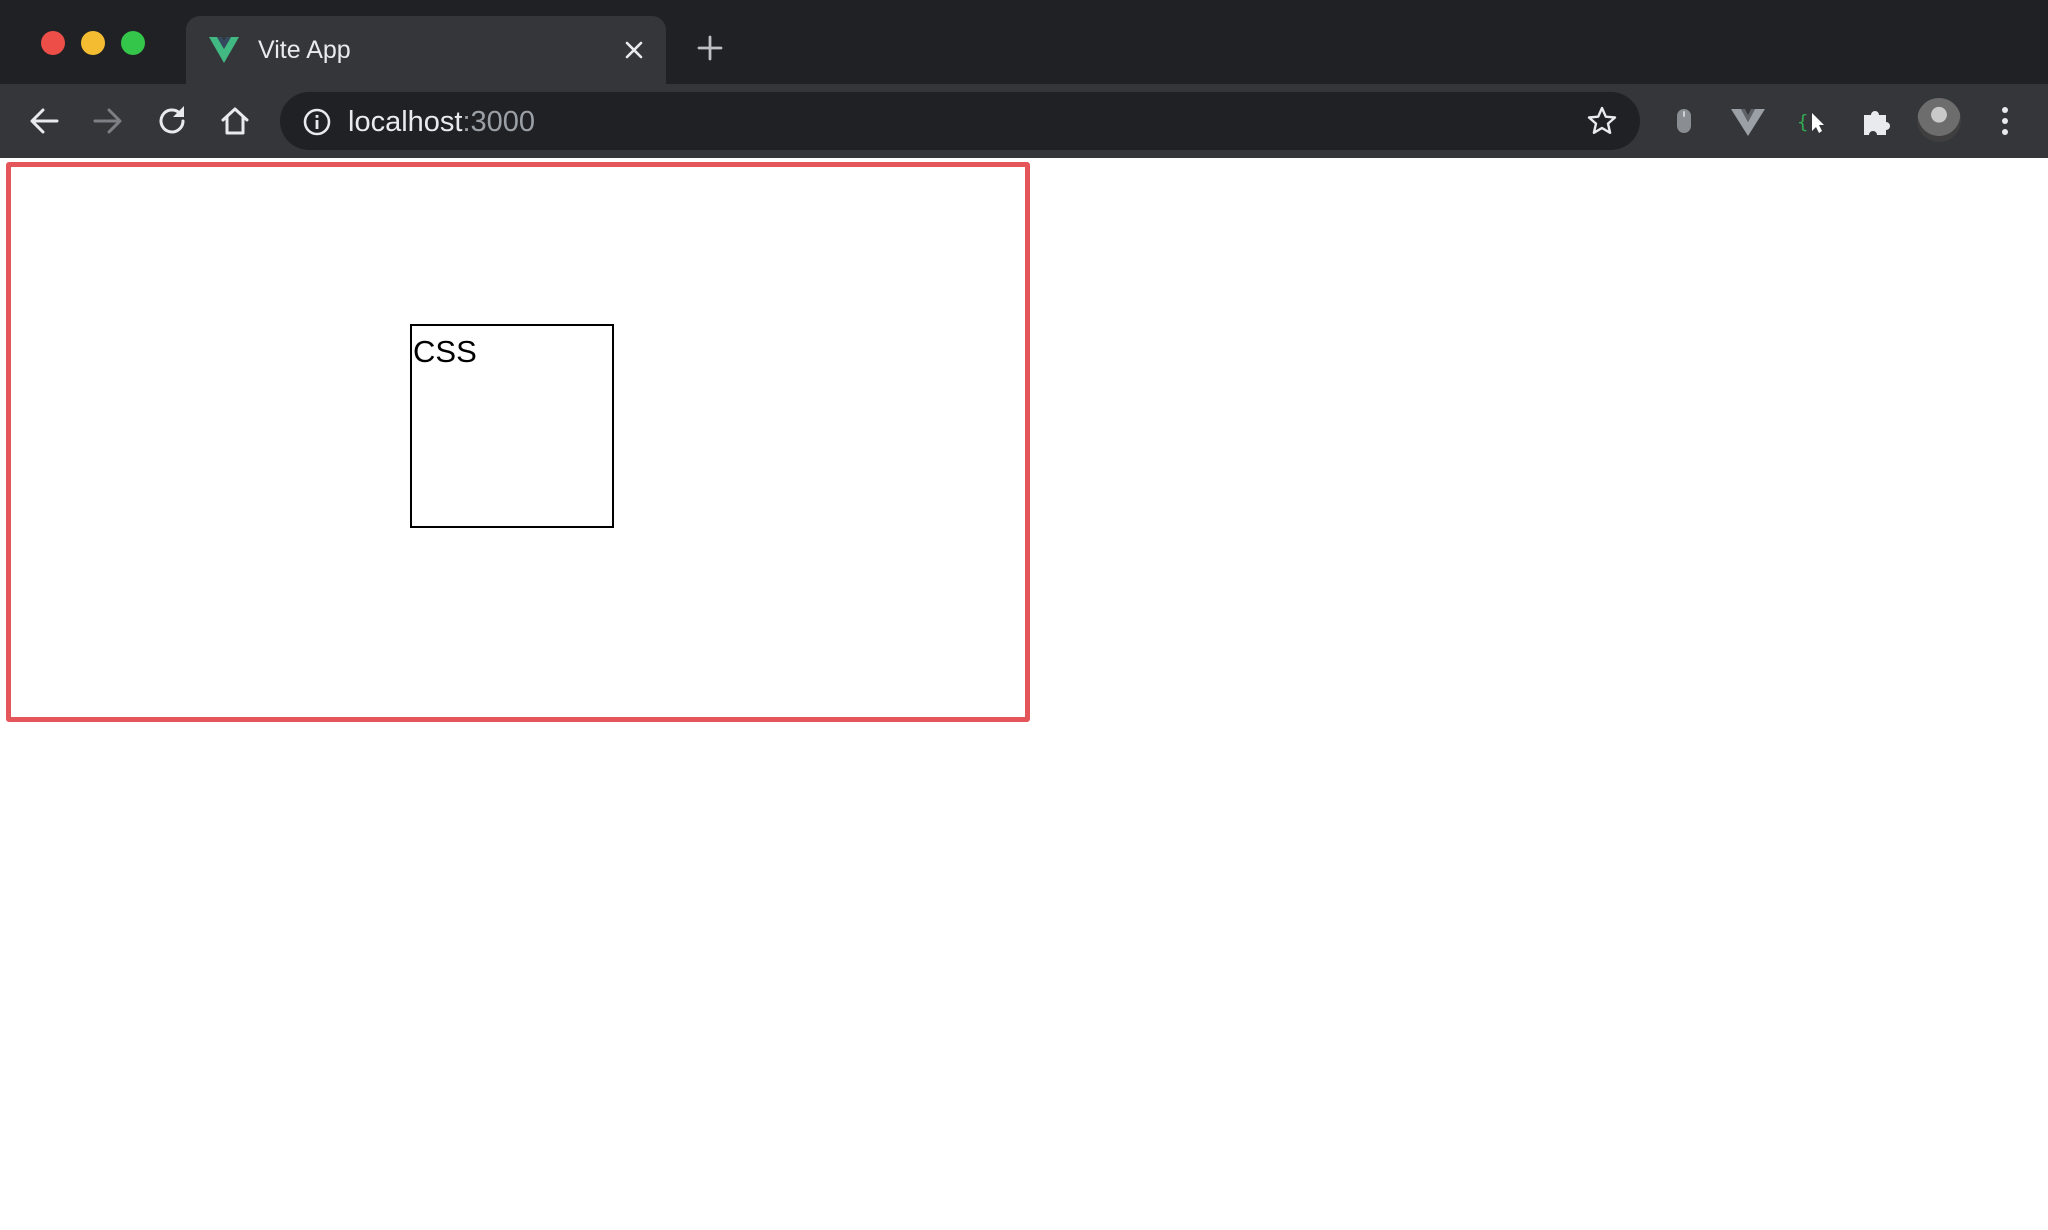 This screenshot has width=2048, height=1230. Describe the element at coordinates (1024, 42) in the screenshot. I see `tab-strip: Vite App` at that location.